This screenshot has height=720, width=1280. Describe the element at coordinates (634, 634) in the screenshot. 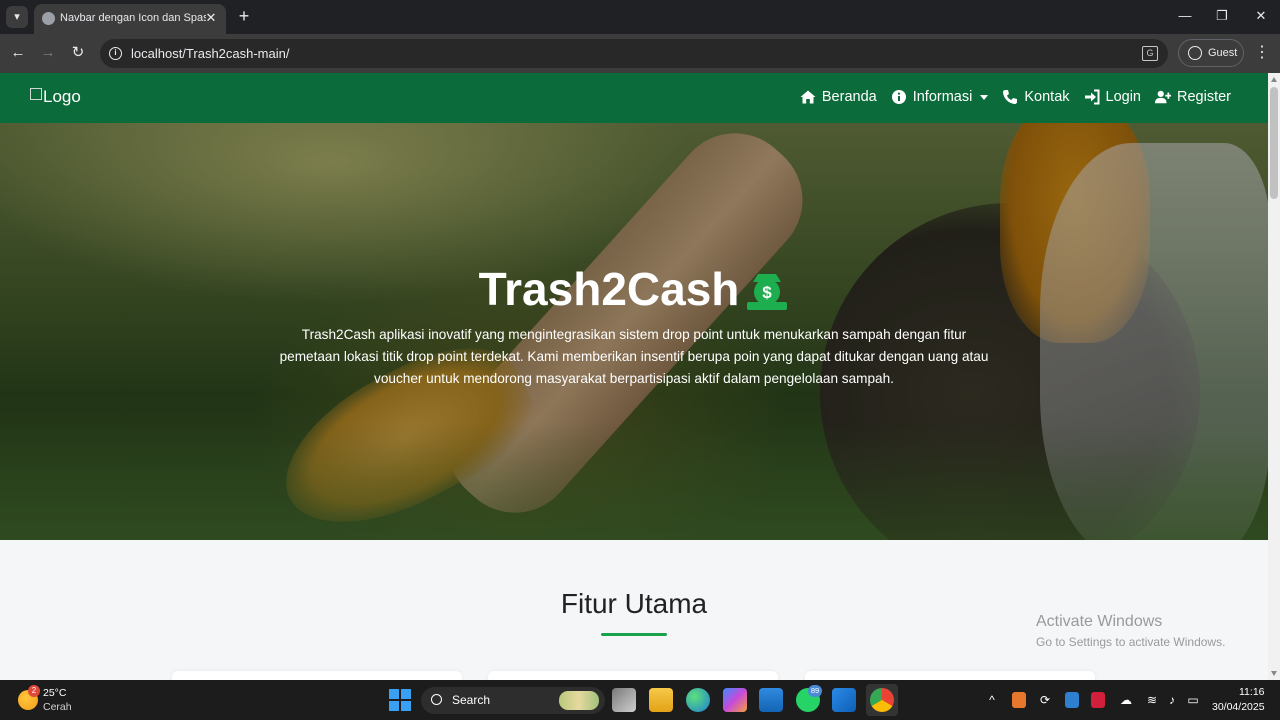

I see `features-underline` at that location.